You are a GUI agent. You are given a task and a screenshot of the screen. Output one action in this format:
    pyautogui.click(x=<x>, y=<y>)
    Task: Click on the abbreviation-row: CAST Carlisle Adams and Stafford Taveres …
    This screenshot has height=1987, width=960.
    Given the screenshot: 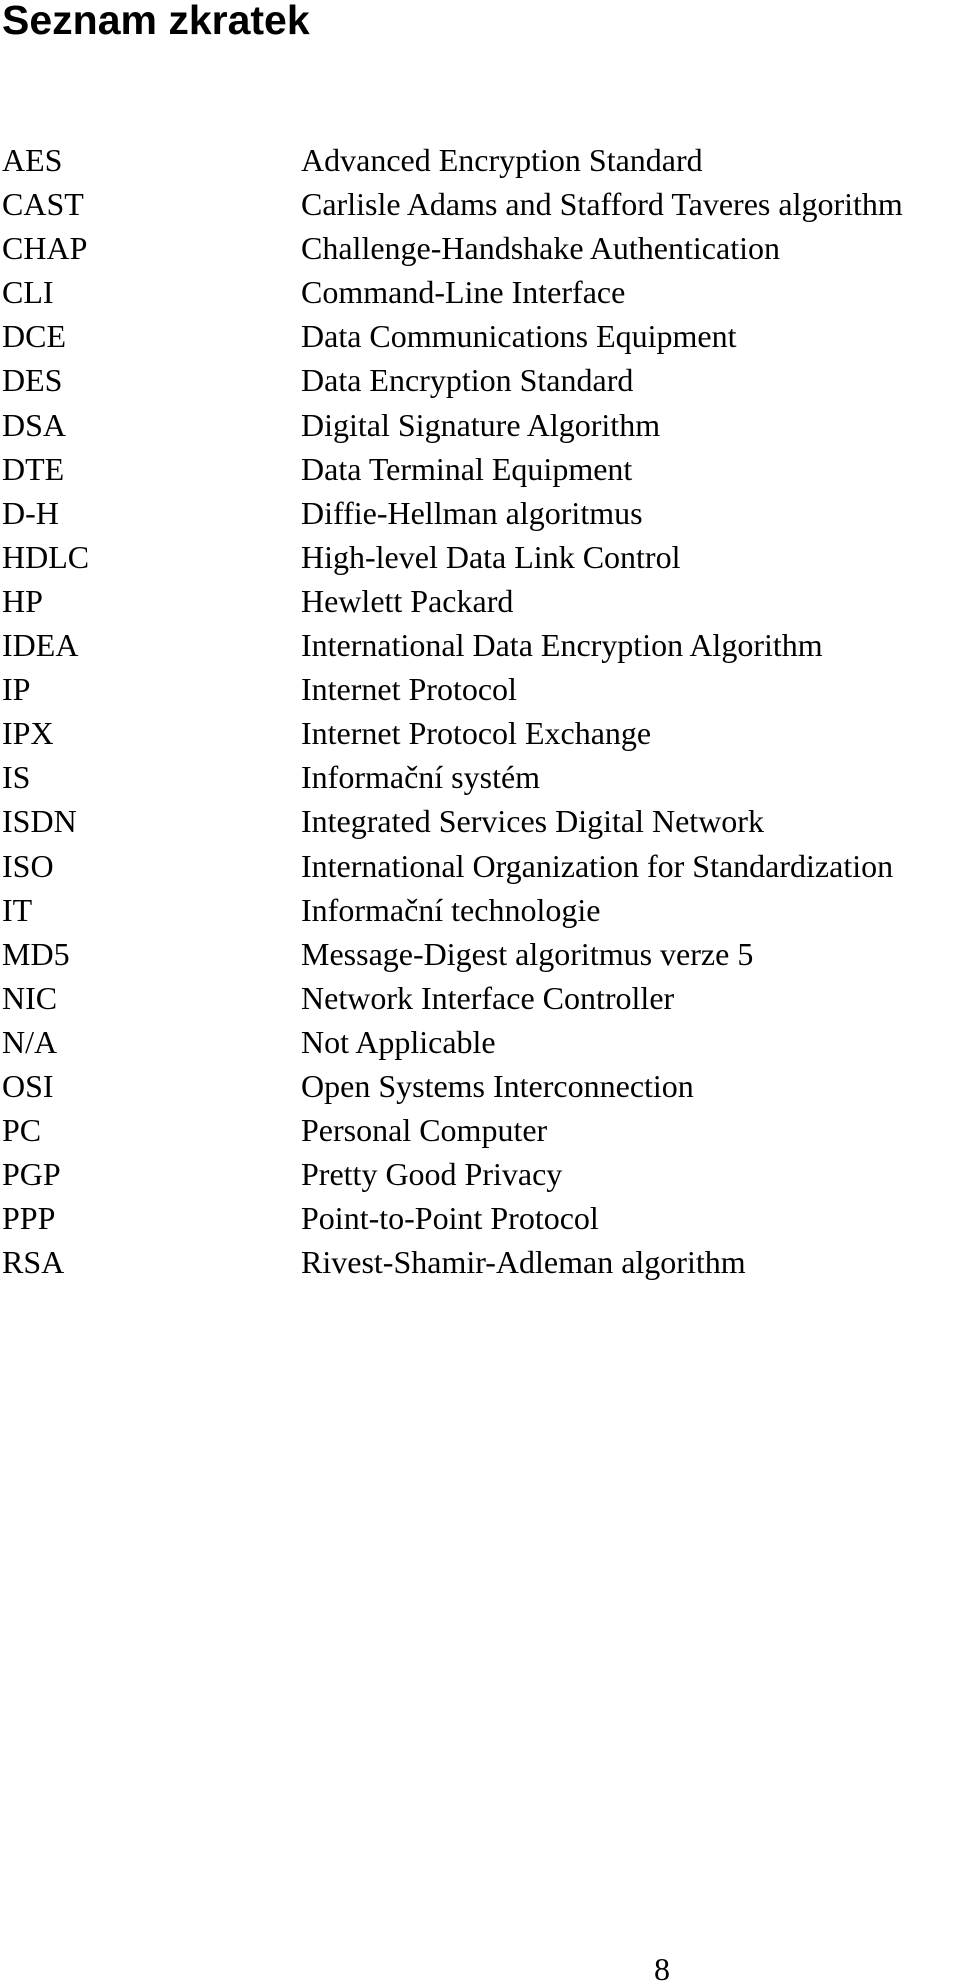 What is the action you would take?
    pyautogui.click(x=480, y=204)
    